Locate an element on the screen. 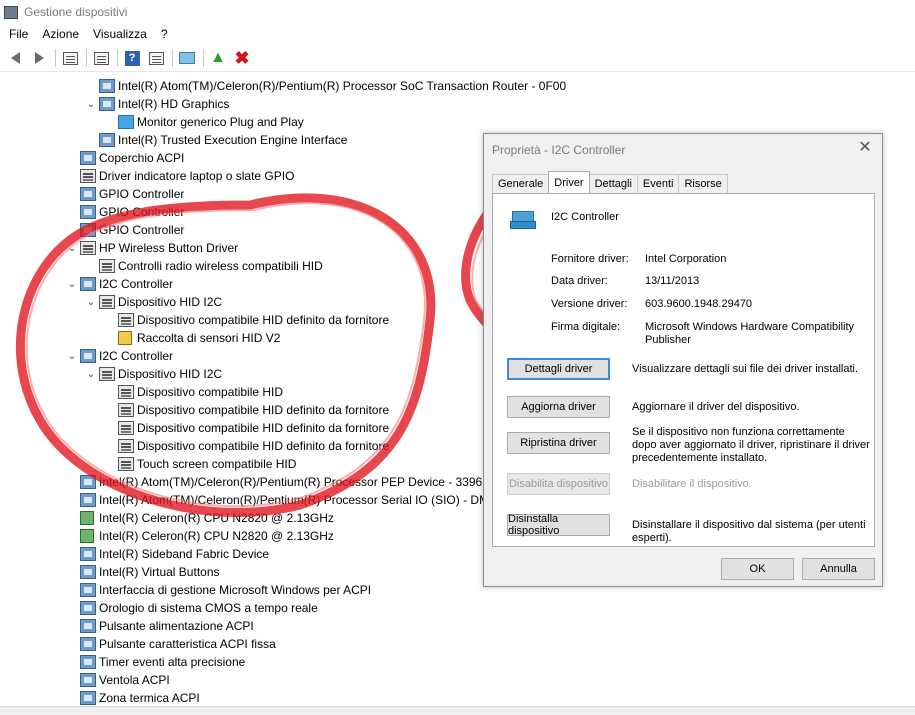  tree-item-label: Orologio di sistema CMOS a tempo reale is located at coordinates (208, 608).